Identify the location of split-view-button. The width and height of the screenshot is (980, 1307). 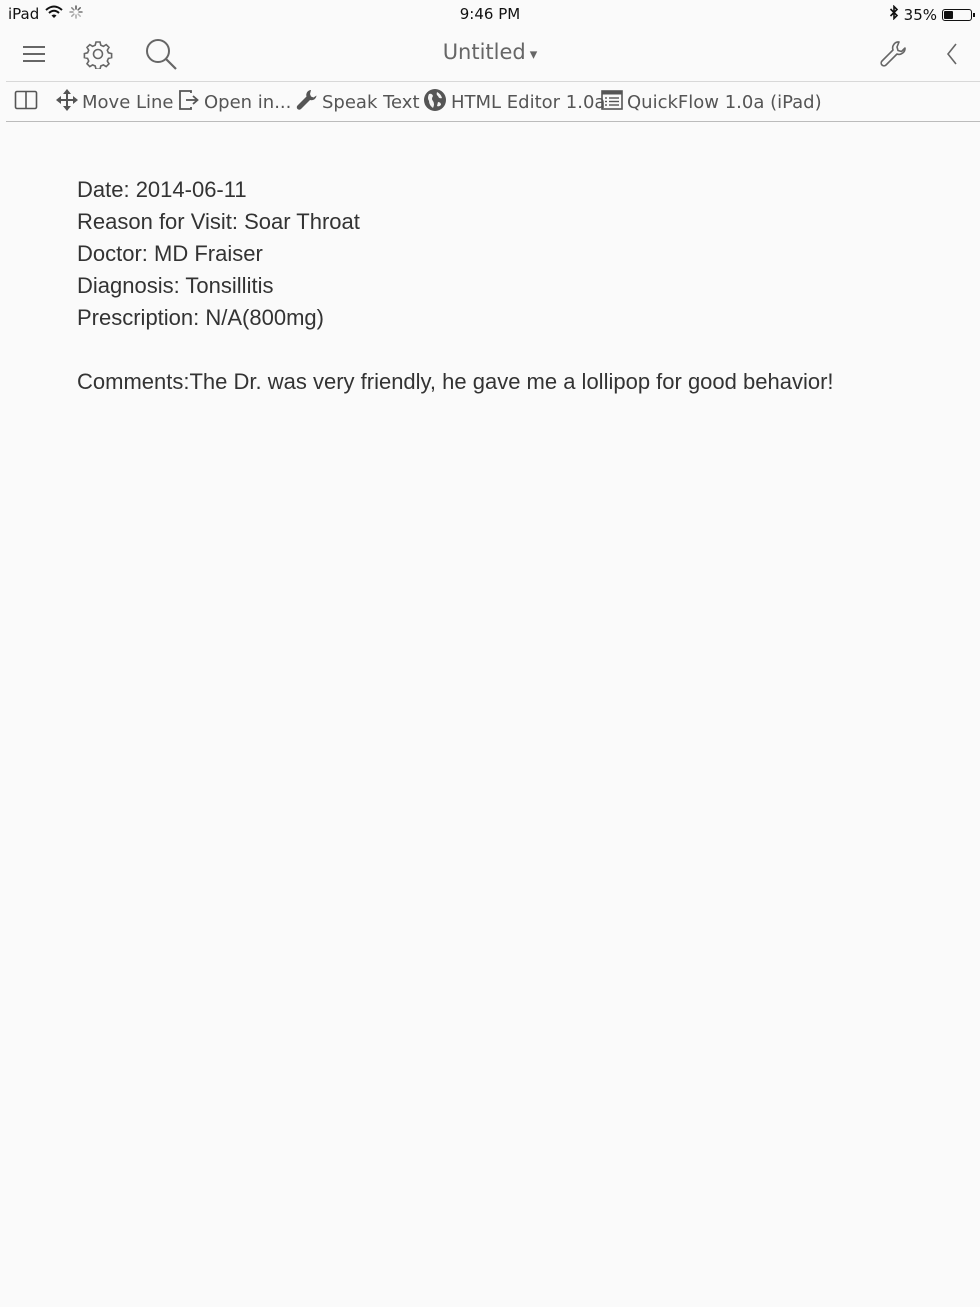
(28, 102).